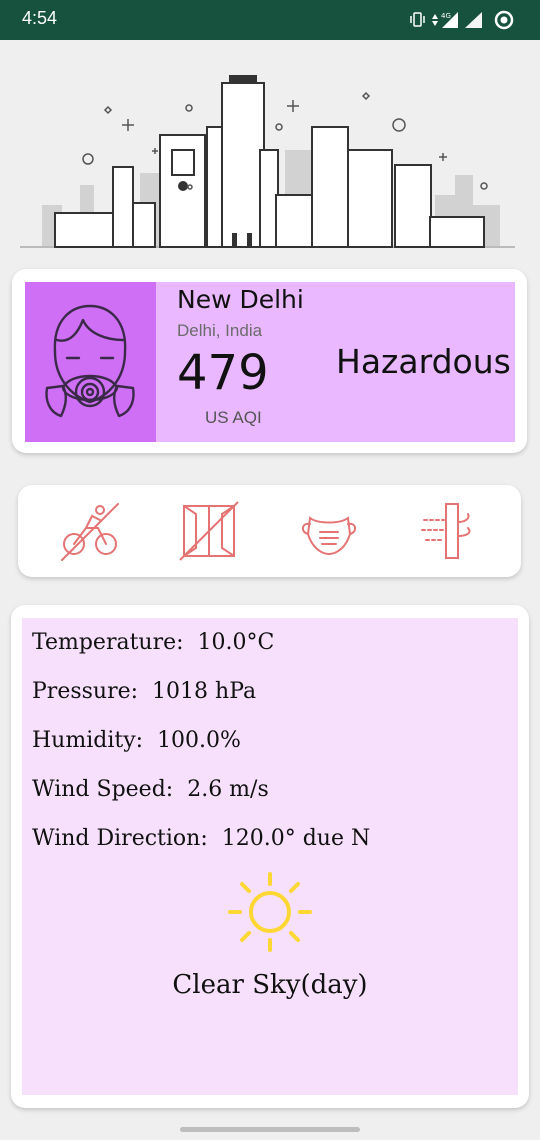 Image resolution: width=540 pixels, height=1140 pixels. What do you see at coordinates (462, 20) in the screenshot?
I see `status-icons: 4G` at bounding box center [462, 20].